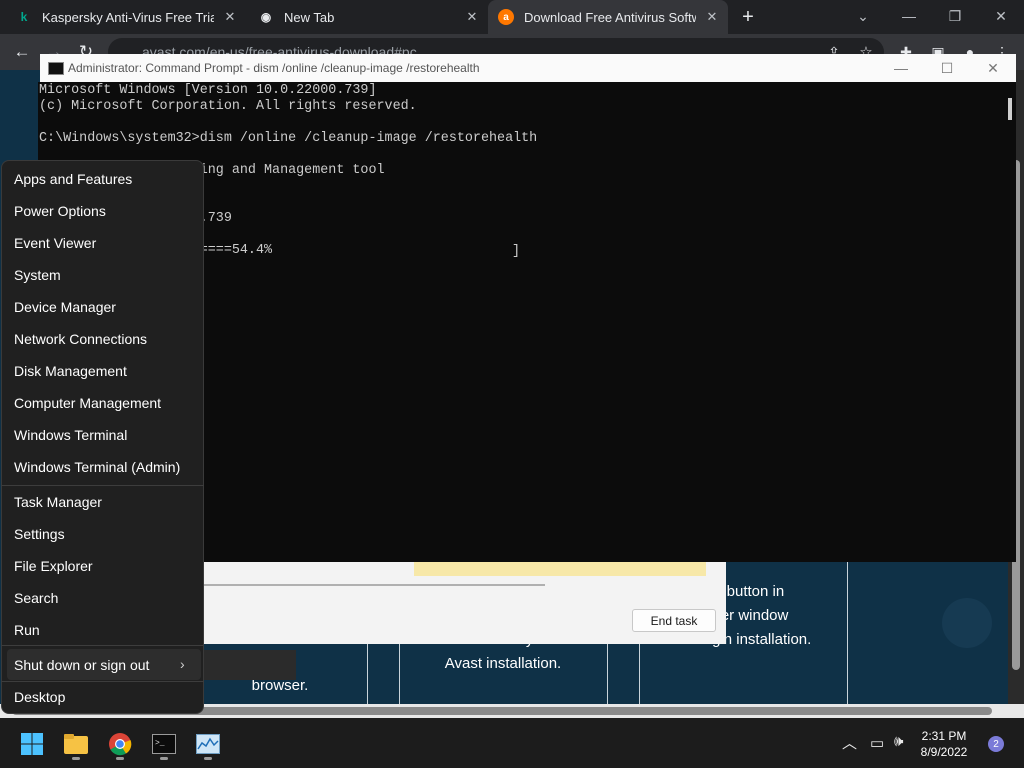 This screenshot has width=1024, height=768. What do you see at coordinates (60, 211) in the screenshot?
I see `menu-item-power-options: Power Options` at bounding box center [60, 211].